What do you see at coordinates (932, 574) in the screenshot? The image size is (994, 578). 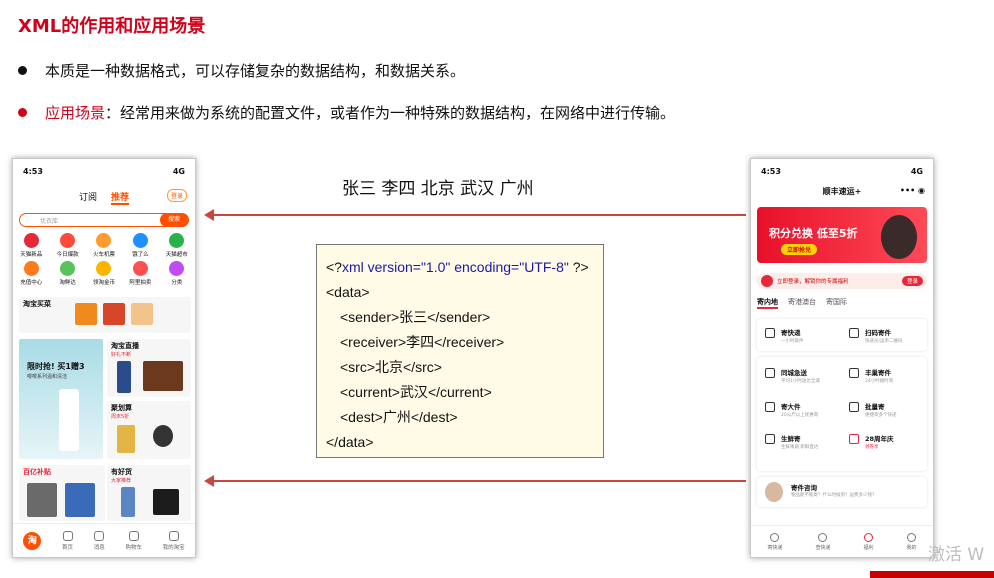 I see `corner-bar` at bounding box center [932, 574].